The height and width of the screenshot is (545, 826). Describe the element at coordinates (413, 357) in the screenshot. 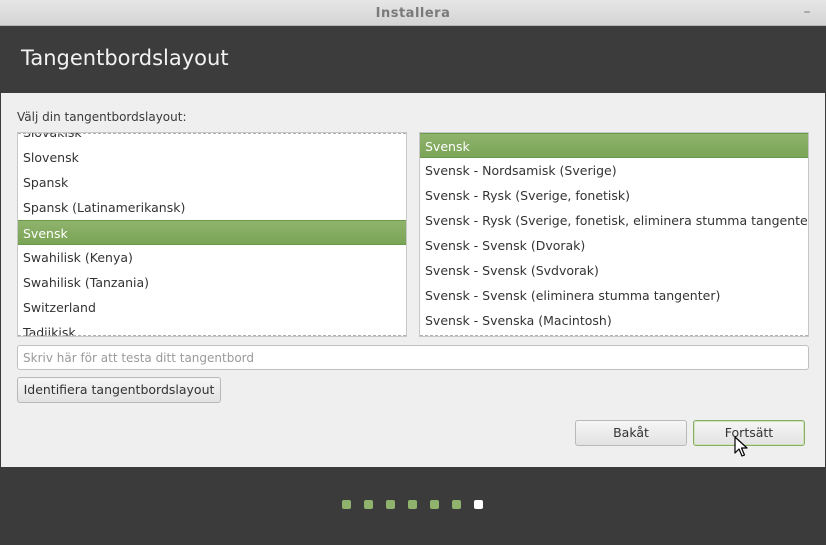

I see `keyboard-test-input` at that location.